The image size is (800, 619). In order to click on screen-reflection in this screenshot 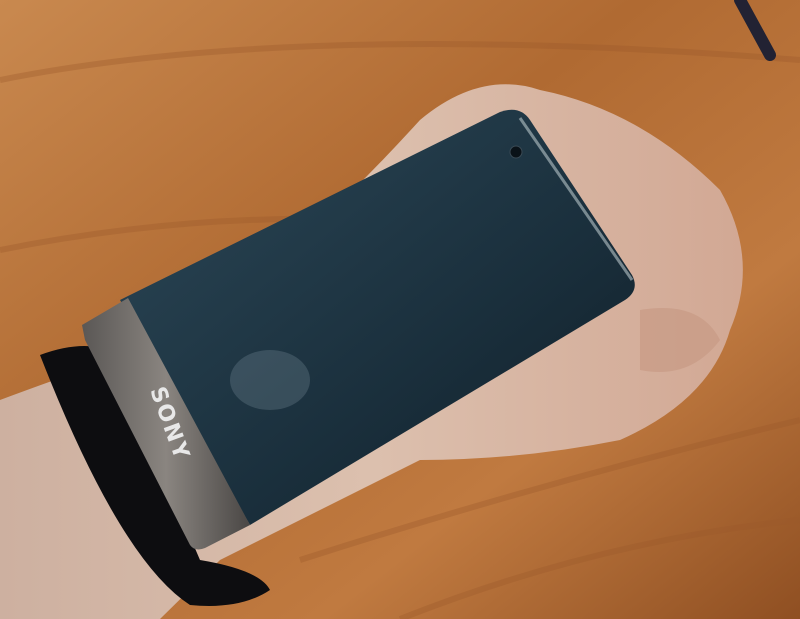, I will do `click(270, 380)`.